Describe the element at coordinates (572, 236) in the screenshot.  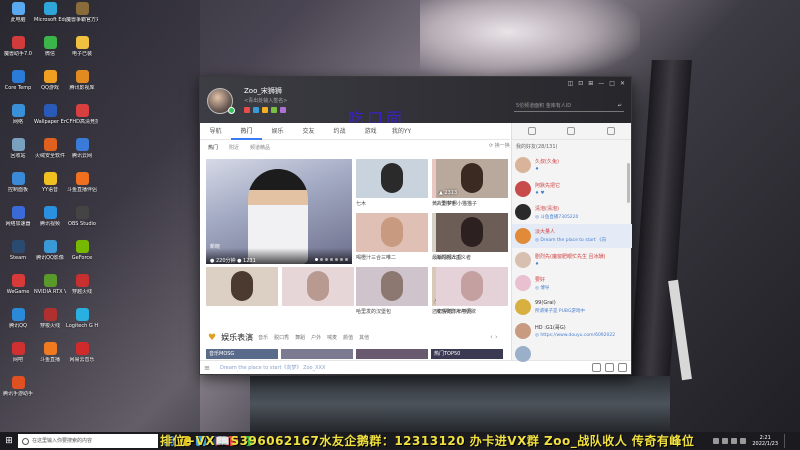
I see `friend-list-item: 淡大量人 ◎ Dream the place to start 《向` at that location.